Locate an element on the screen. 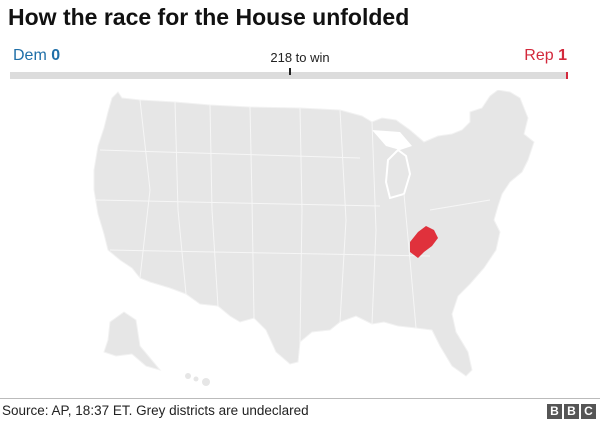 This screenshot has width=600, height=424. majority-marker is located at coordinates (289, 71).